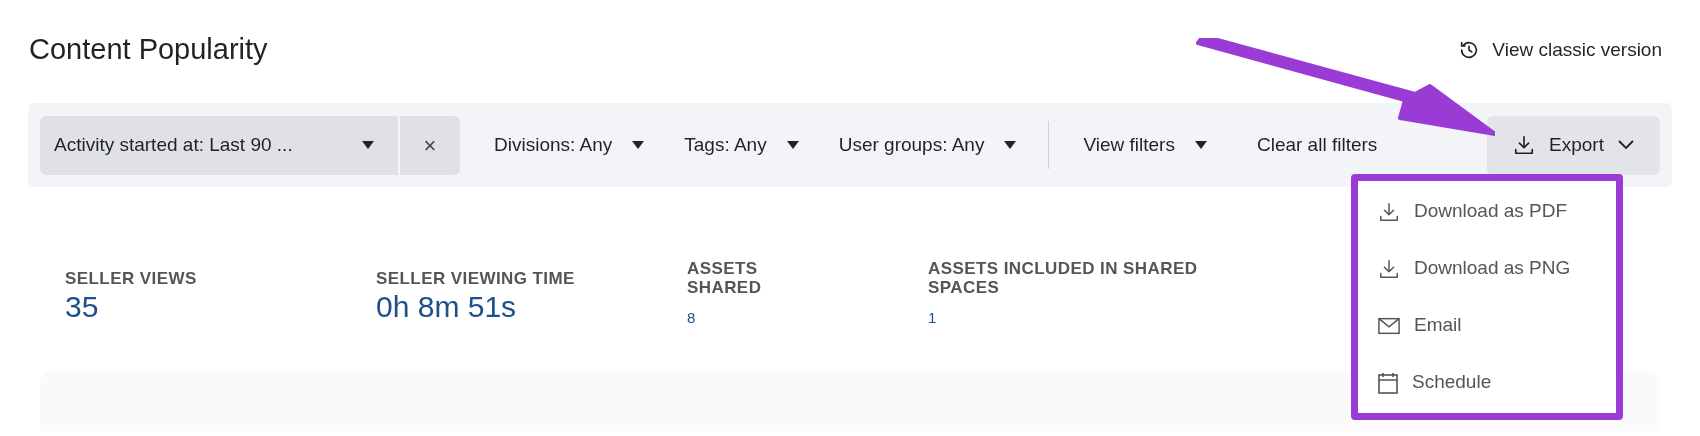 The image size is (1700, 436). What do you see at coordinates (933, 318) in the screenshot?
I see `stat-value: 1` at bounding box center [933, 318].